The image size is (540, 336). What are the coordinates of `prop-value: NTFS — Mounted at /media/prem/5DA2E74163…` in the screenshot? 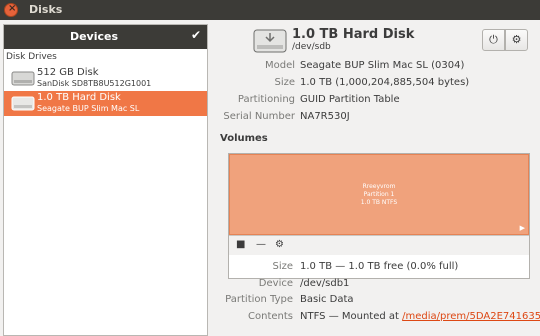 It's located at (420, 316).